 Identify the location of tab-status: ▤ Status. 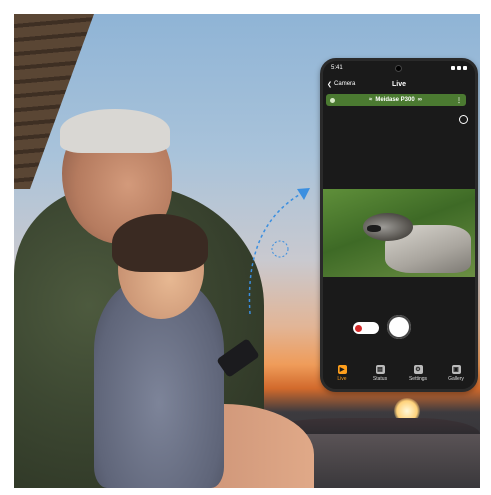
(380, 373).